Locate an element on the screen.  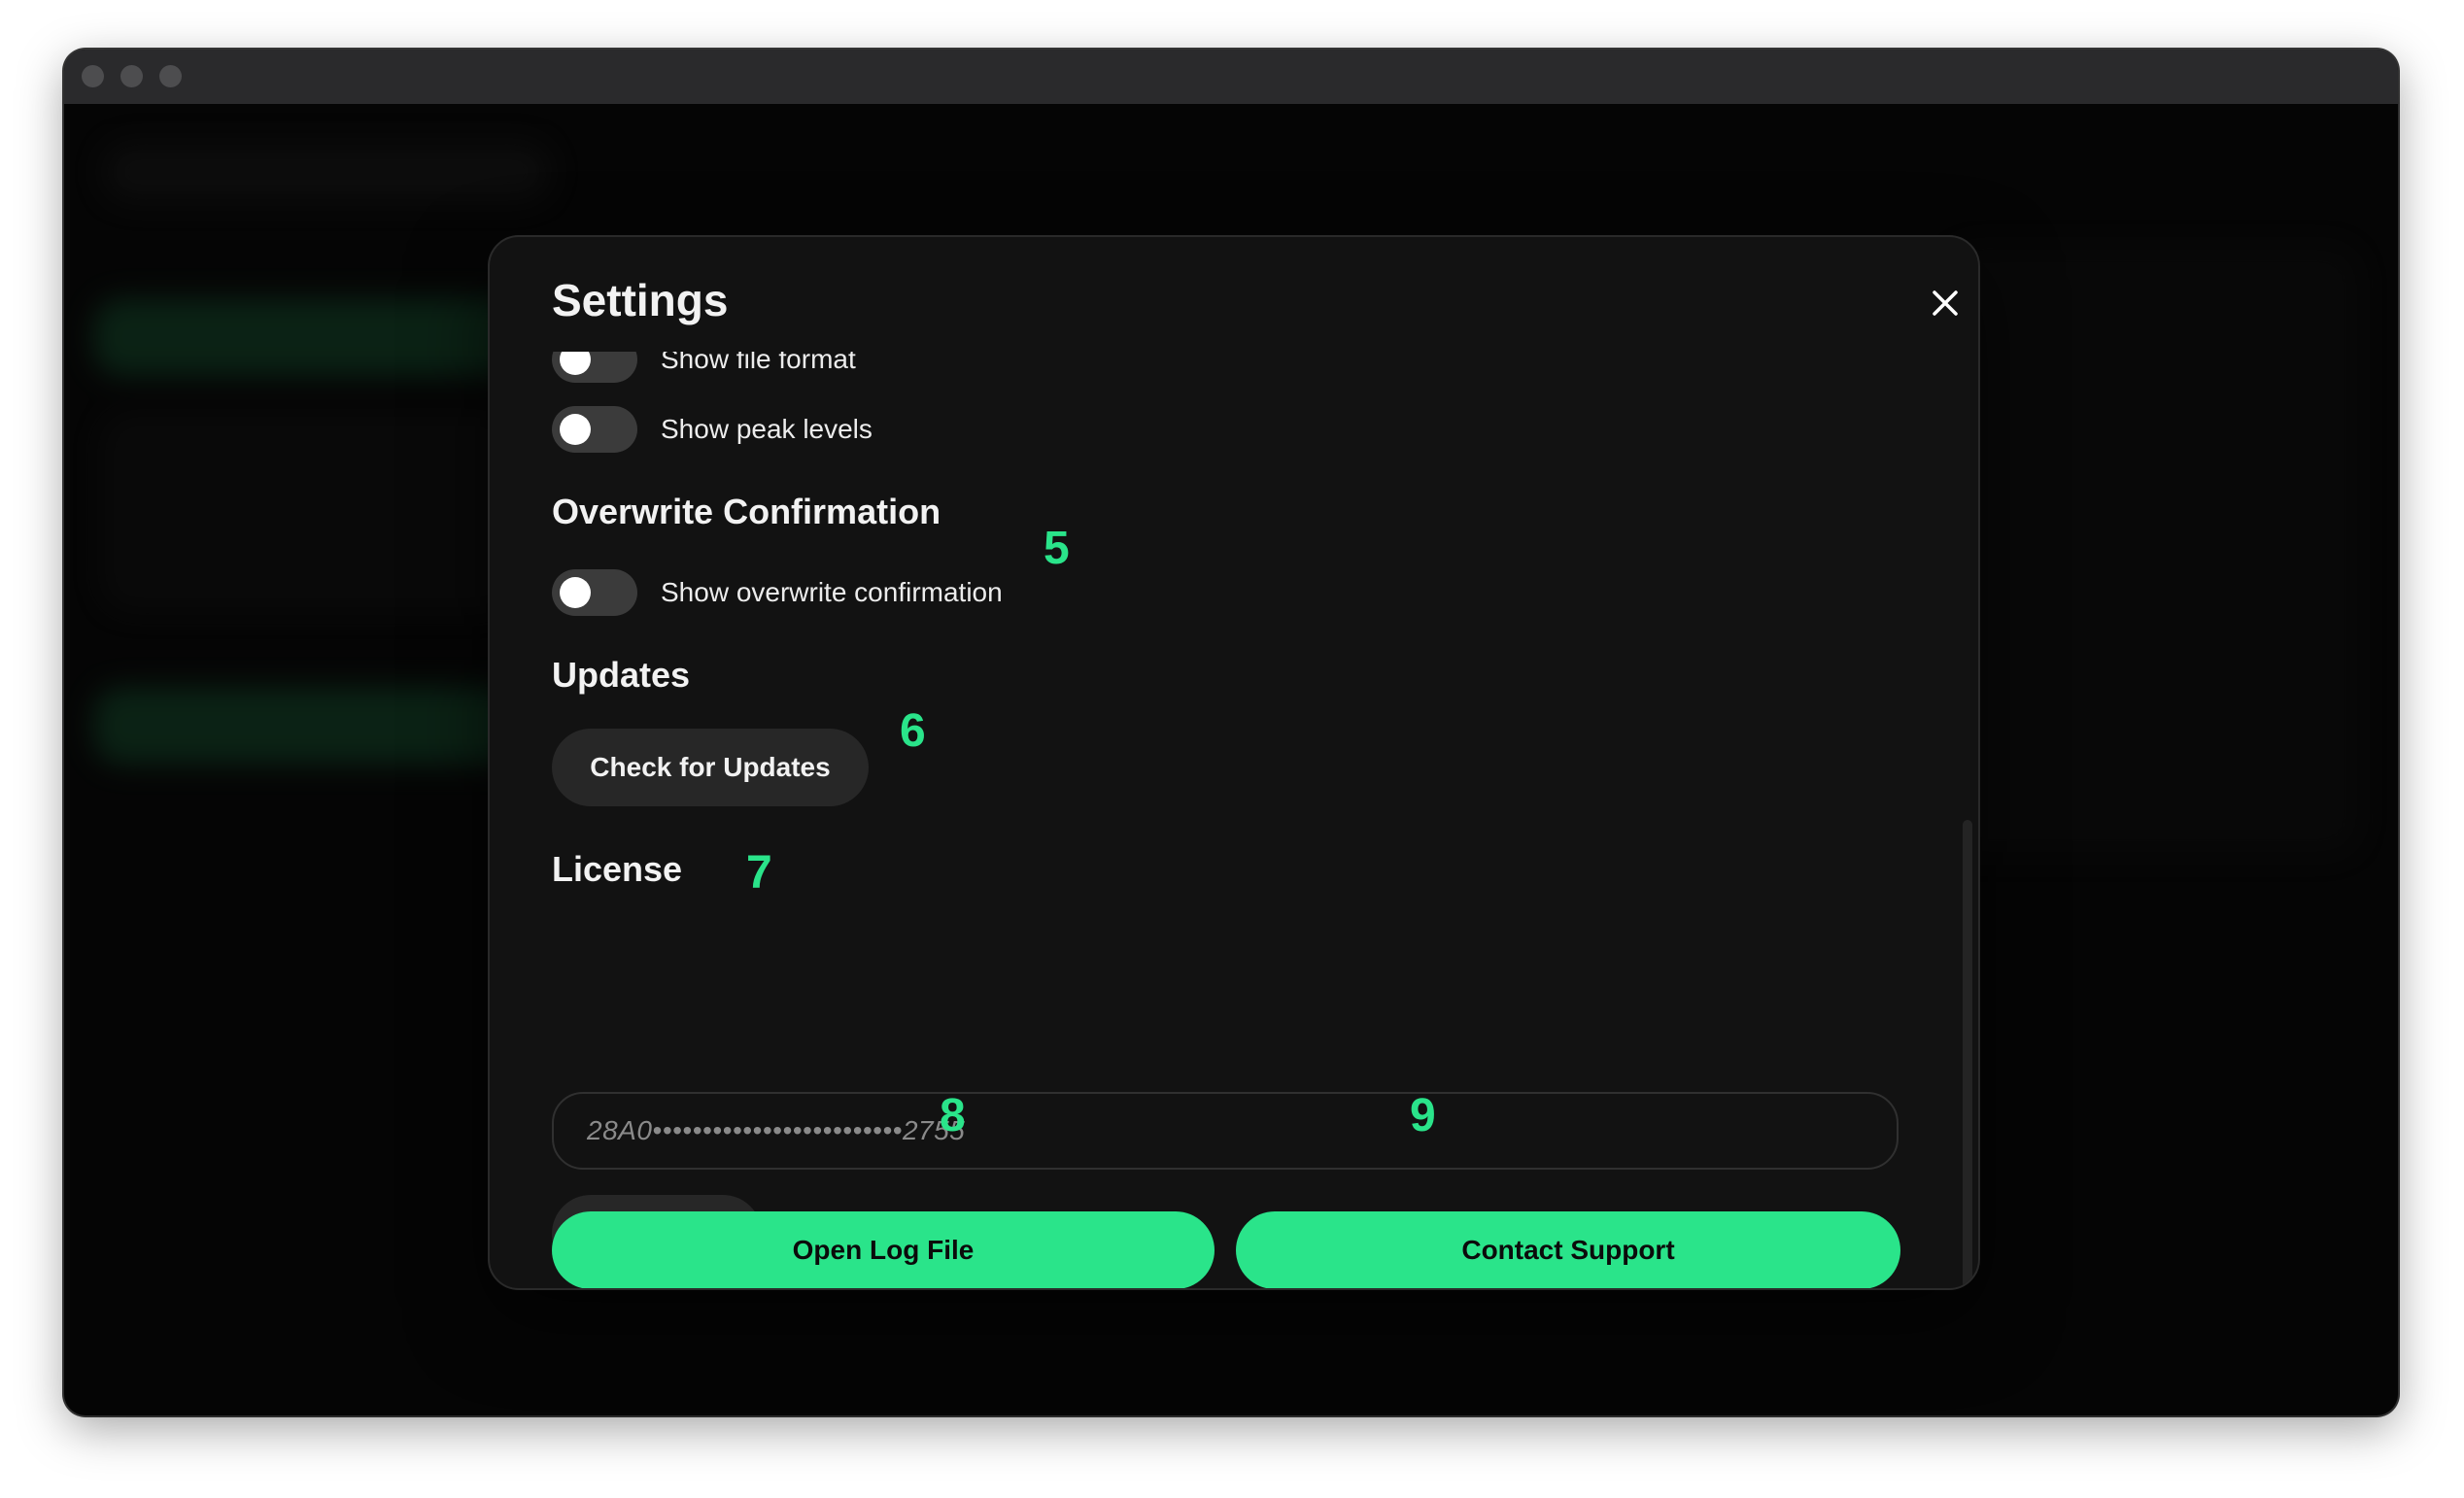
overwrite-toggle is located at coordinates (594, 592).